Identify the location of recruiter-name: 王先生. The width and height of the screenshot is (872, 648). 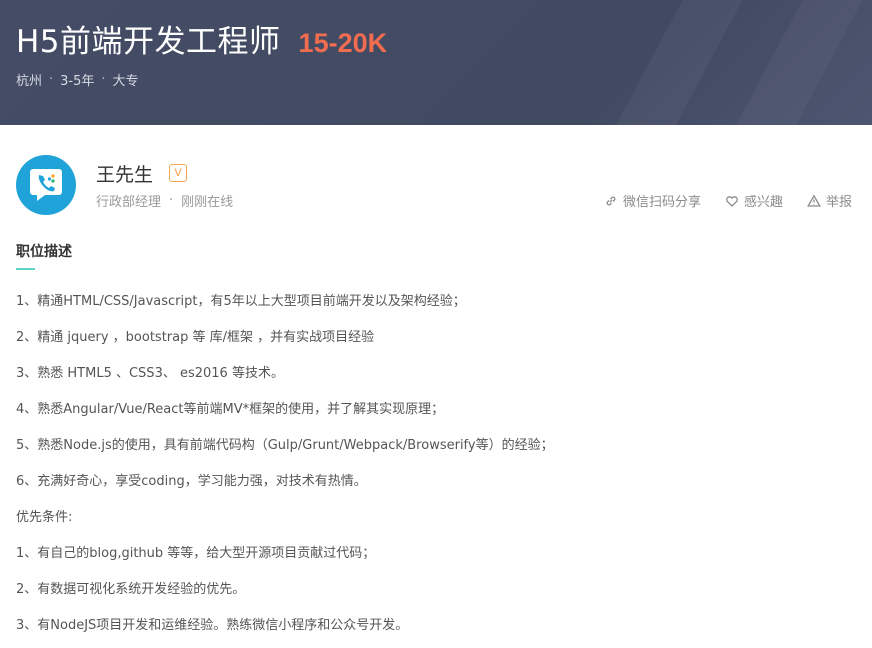
(125, 175).